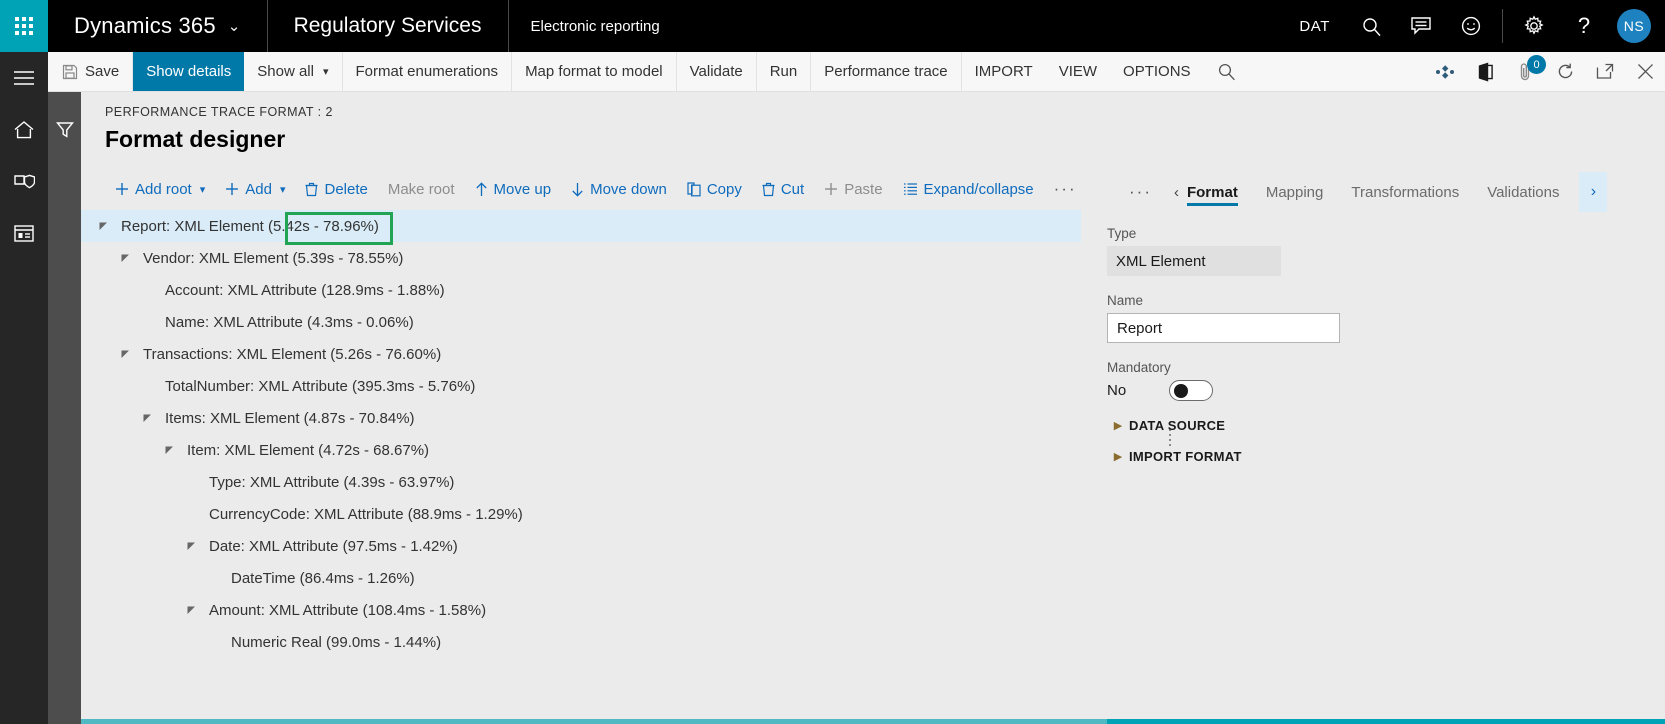 The image size is (1665, 724). I want to click on format-enumerations-button: Format enumerations, so click(428, 71).